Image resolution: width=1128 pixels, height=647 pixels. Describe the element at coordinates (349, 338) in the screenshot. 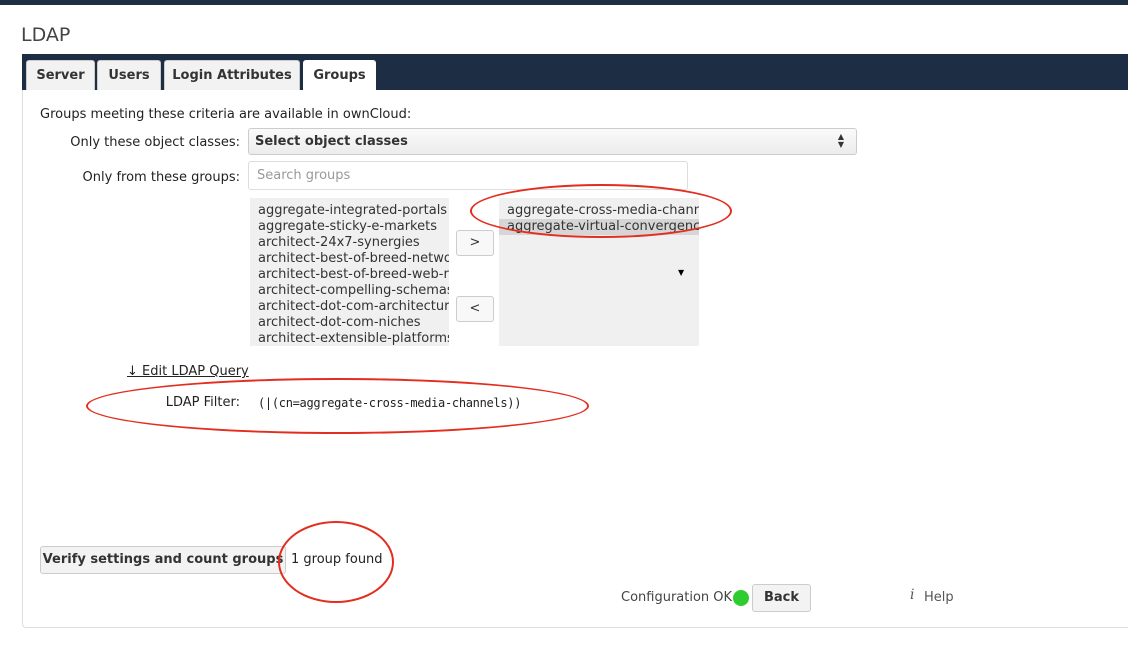

I see `list-item: architect-extensible-platforms` at that location.